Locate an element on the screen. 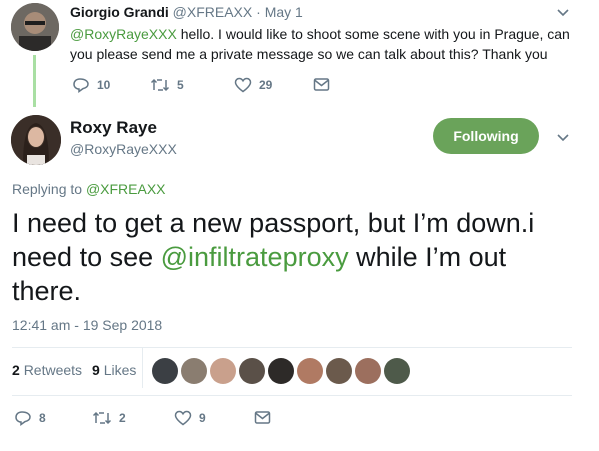  author-handle: @XFREAXX is located at coordinates (213, 12).